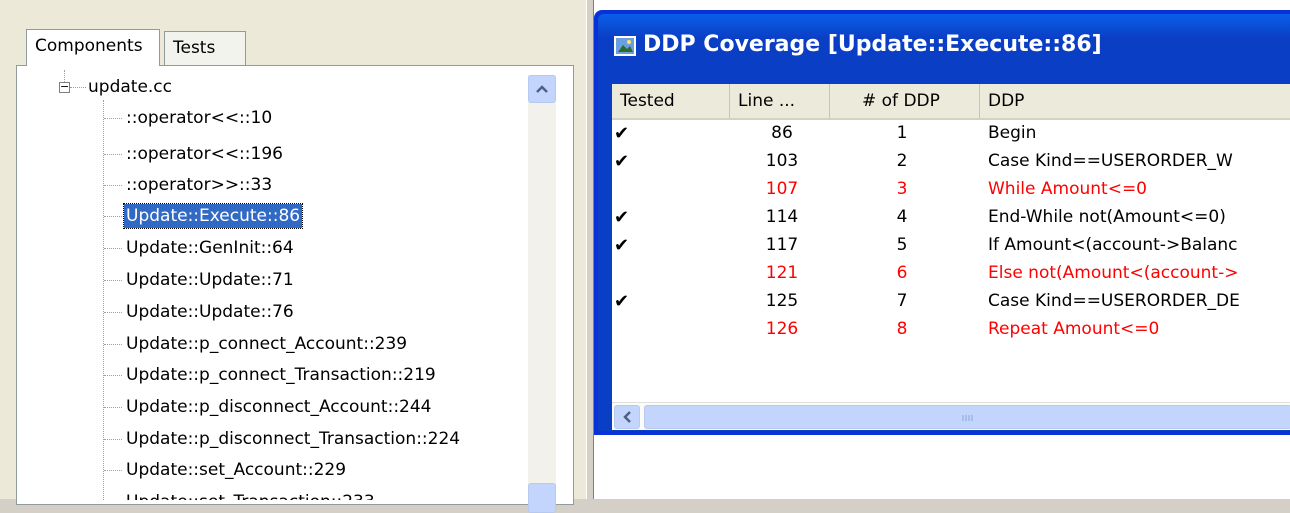 This screenshot has width=1290, height=513. I want to click on chevron-up-icon, so click(542, 89).